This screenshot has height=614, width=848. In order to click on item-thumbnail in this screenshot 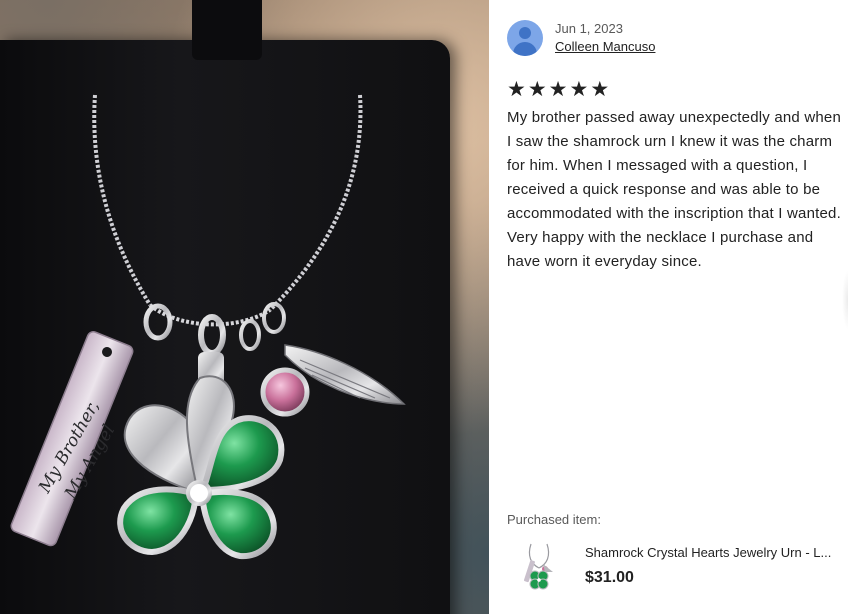, I will do `click(539, 567)`.